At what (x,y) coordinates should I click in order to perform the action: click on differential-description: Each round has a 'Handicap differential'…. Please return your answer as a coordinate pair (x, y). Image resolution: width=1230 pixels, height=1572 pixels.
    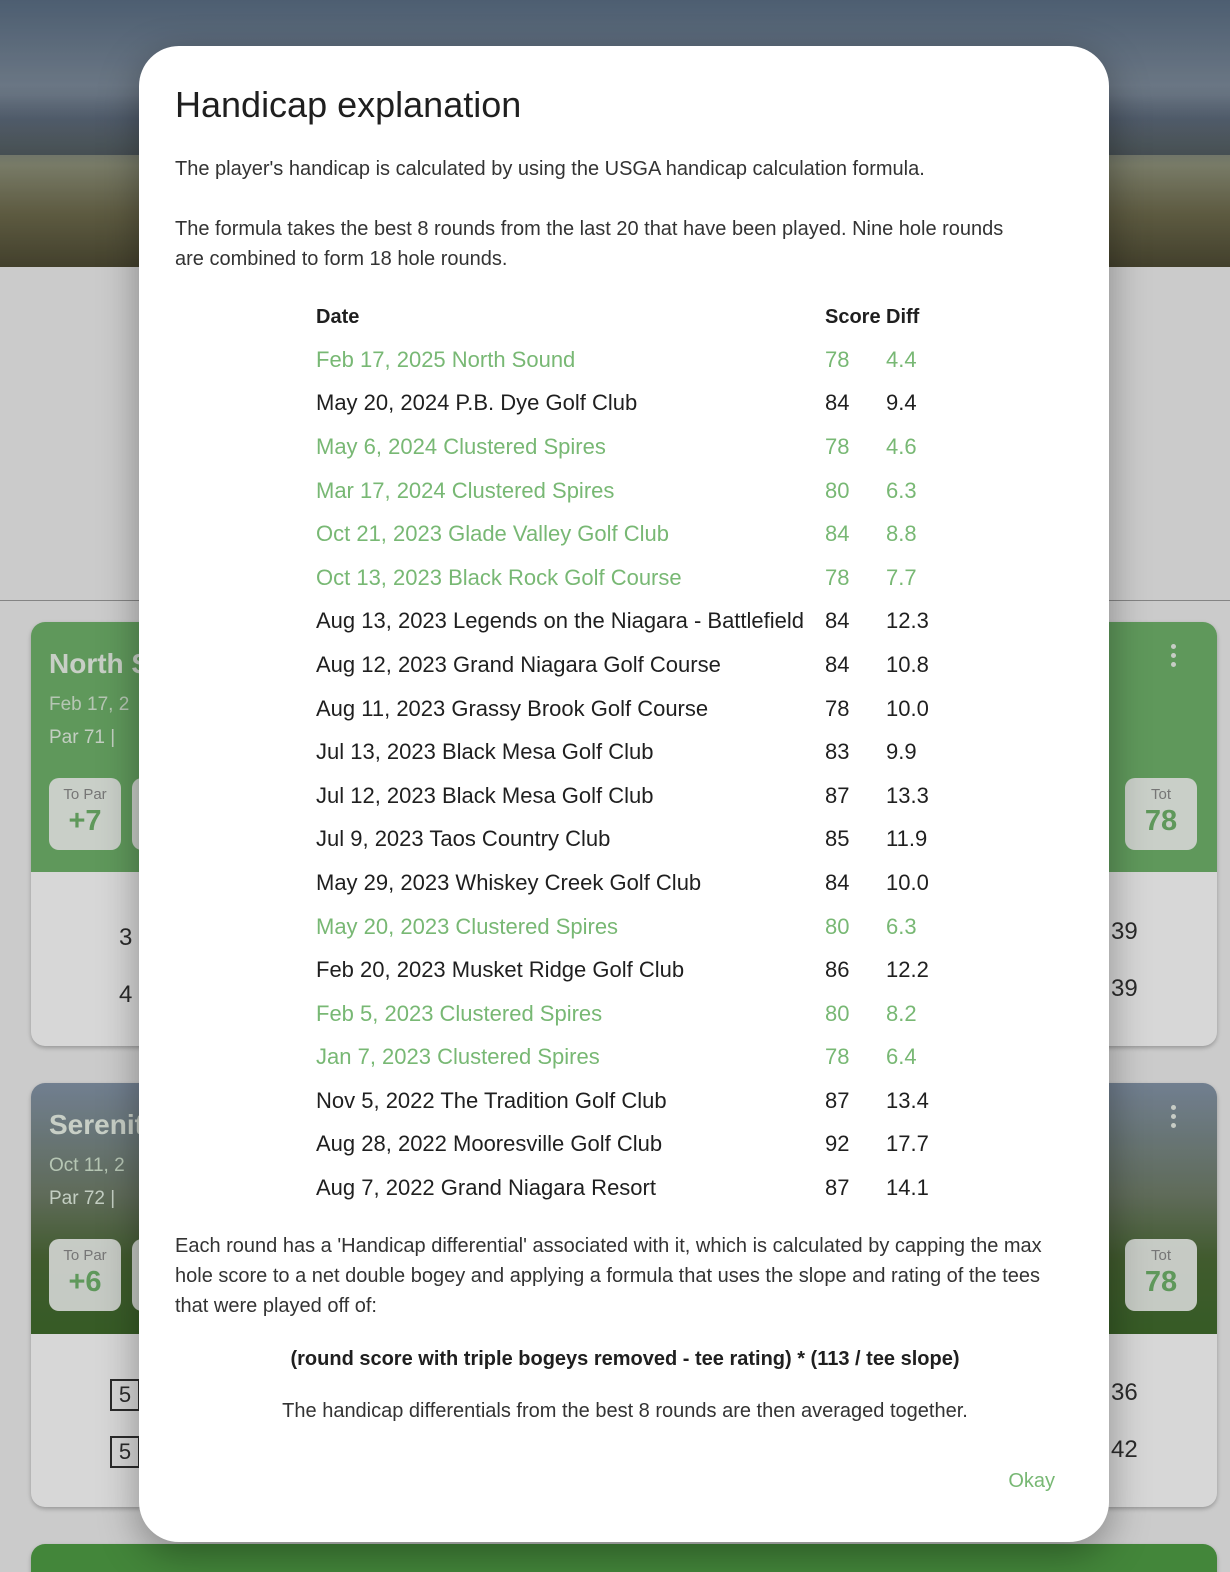
    Looking at the image, I should click on (608, 1276).